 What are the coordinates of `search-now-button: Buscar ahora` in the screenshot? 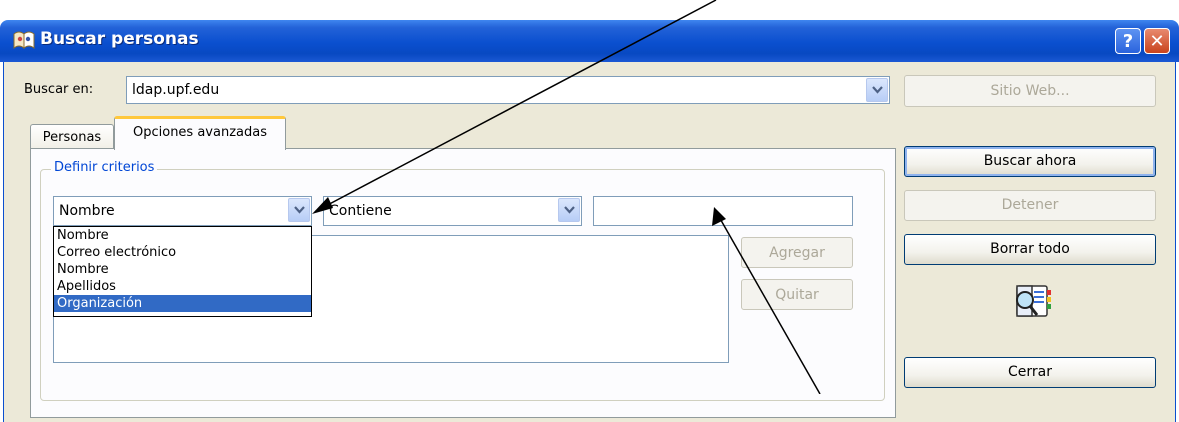 It's located at (1030, 161).